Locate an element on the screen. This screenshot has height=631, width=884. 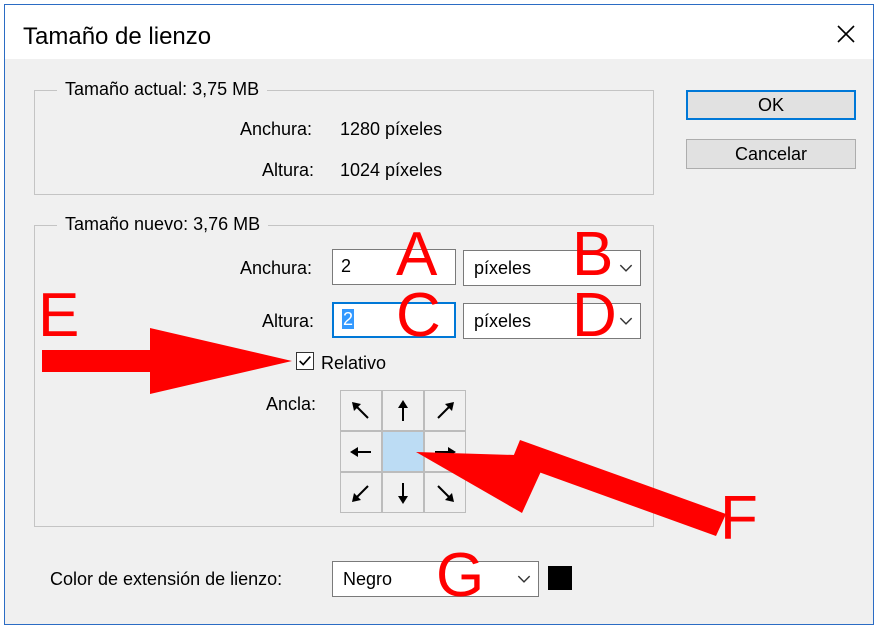
relative-checkbox is located at coordinates (305, 361).